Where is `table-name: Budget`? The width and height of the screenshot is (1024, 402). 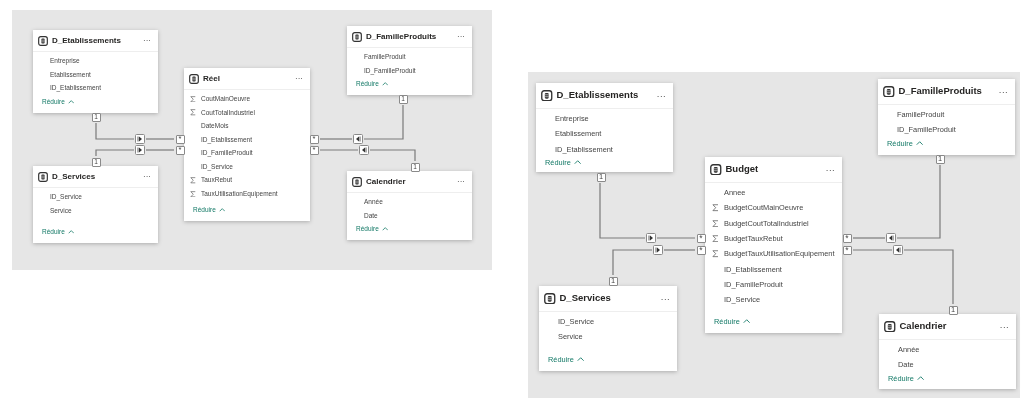 table-name: Budget is located at coordinates (742, 169).